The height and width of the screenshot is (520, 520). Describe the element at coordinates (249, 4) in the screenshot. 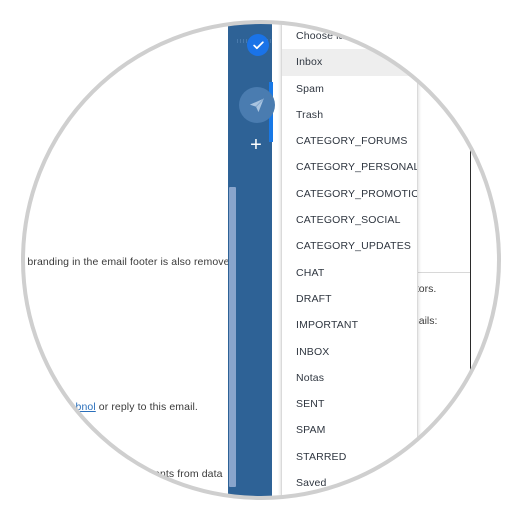

I see `tag-icon-glyph: ●` at that location.